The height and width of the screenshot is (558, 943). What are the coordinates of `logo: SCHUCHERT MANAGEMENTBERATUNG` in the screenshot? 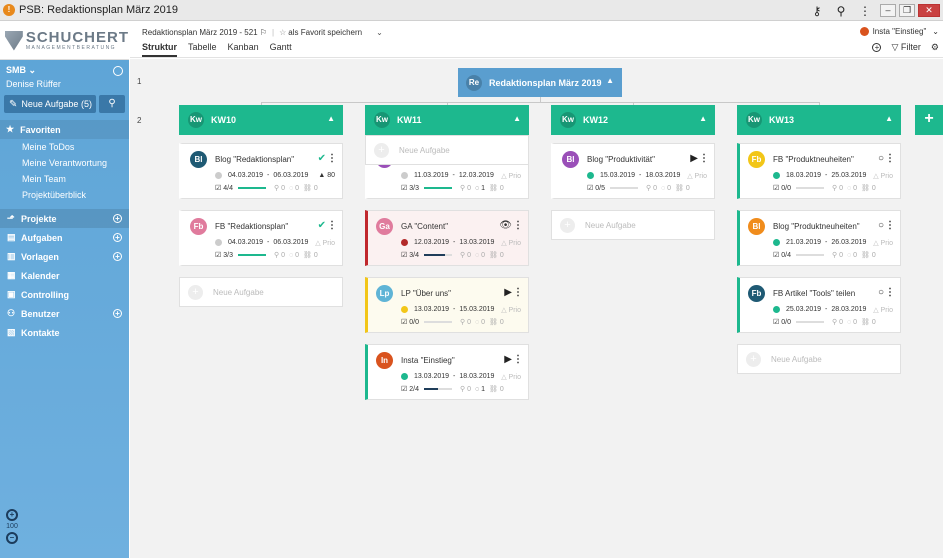 It's located at (64, 41).